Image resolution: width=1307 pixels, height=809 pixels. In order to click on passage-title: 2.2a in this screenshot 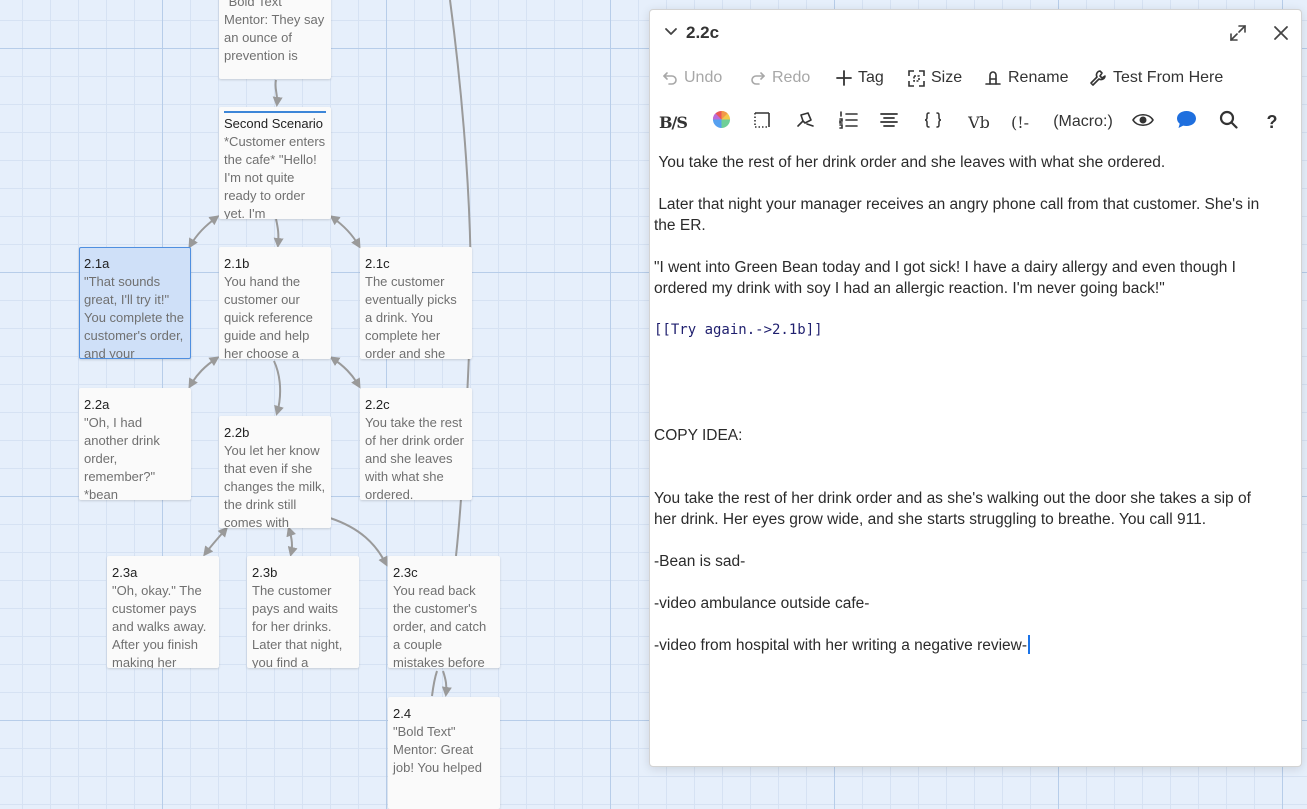, I will do `click(97, 404)`.